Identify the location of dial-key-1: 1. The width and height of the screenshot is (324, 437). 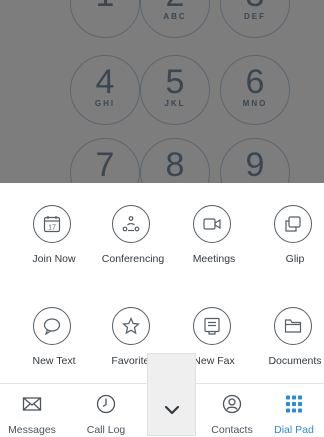
(105, 19).